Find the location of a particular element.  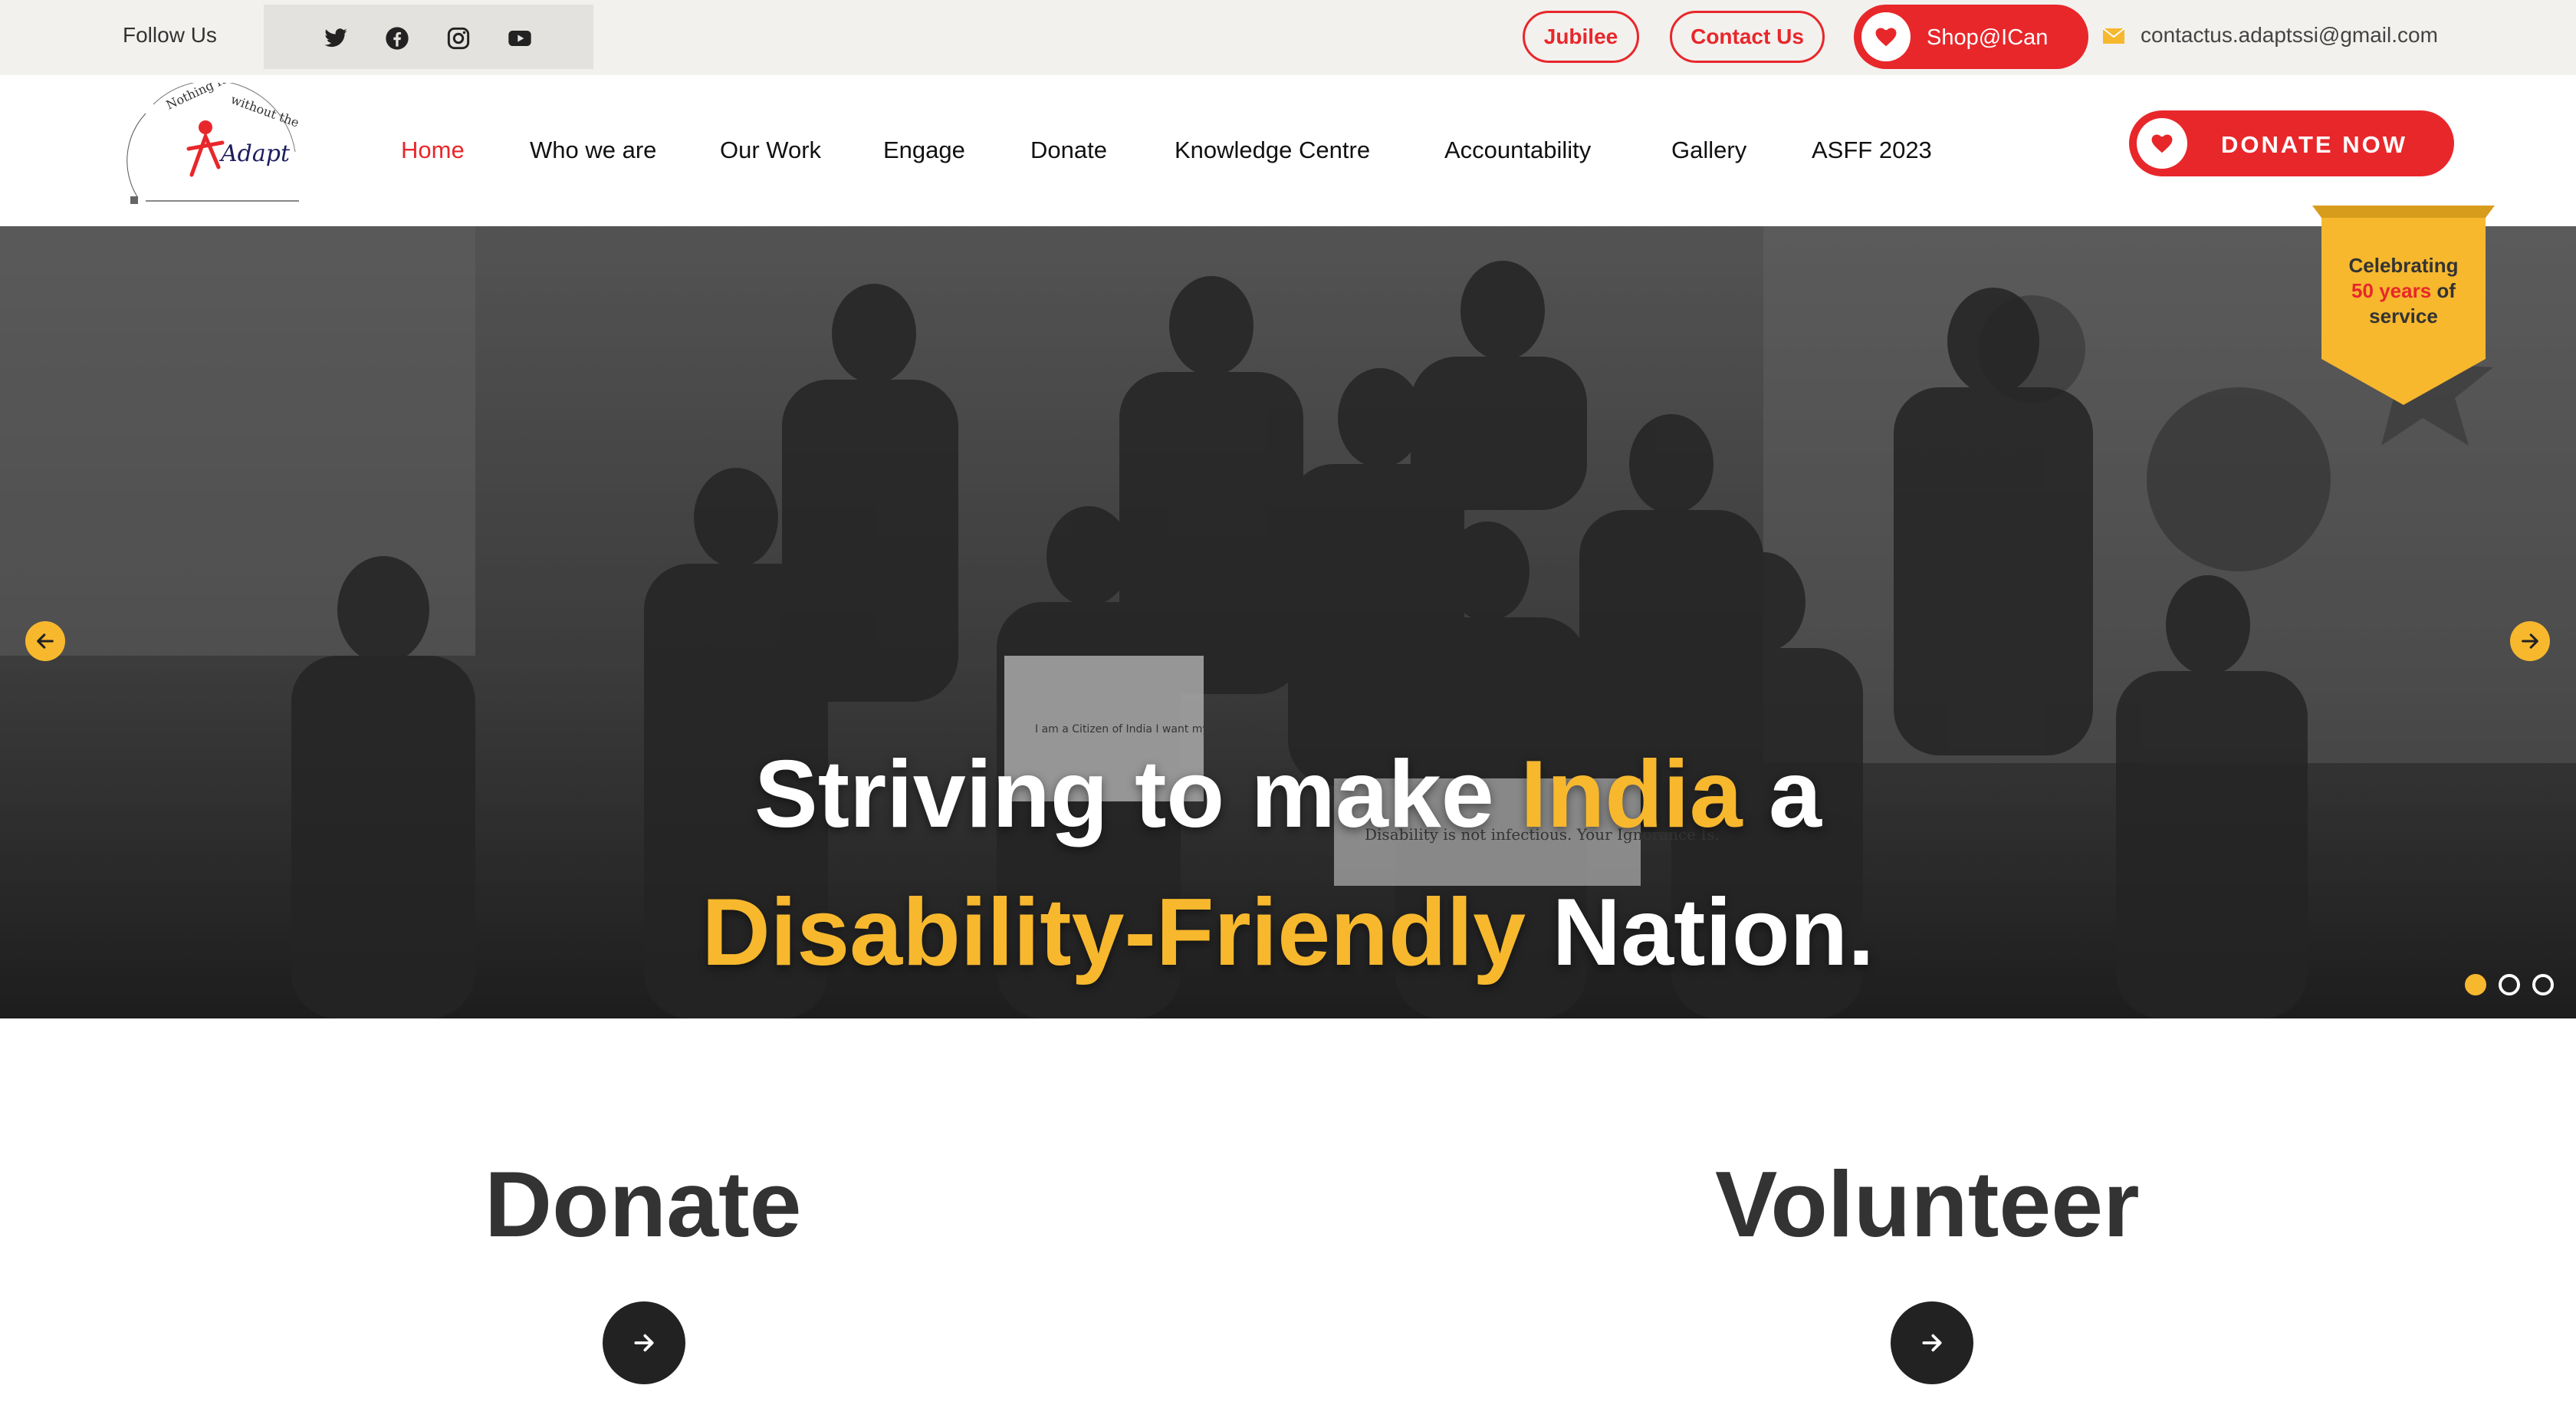

slider-prev-button is located at coordinates (45, 641).